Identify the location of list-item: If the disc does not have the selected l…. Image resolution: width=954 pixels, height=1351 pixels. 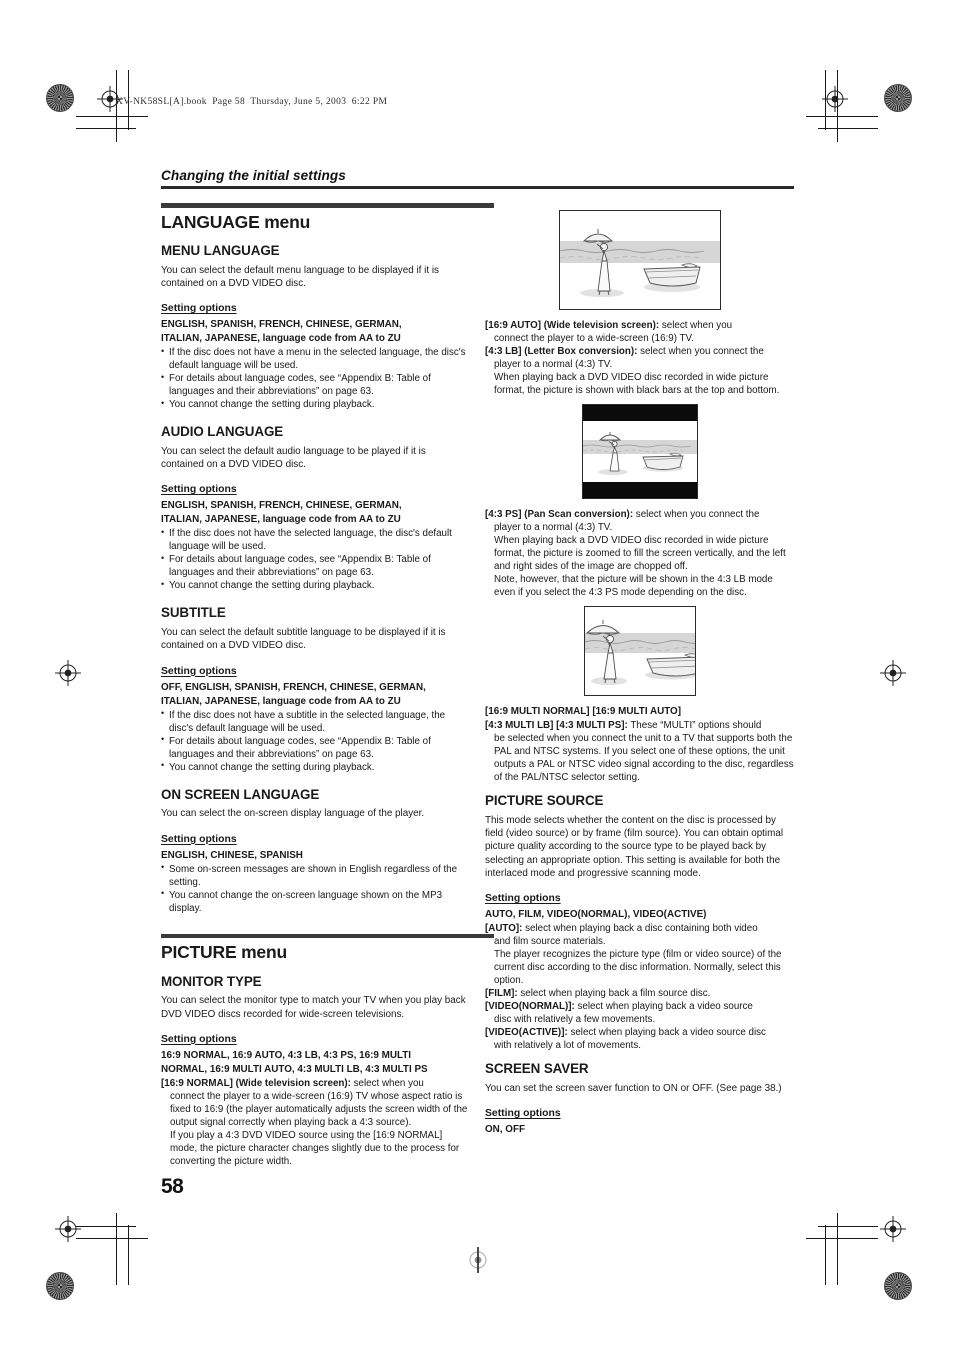
(316, 540).